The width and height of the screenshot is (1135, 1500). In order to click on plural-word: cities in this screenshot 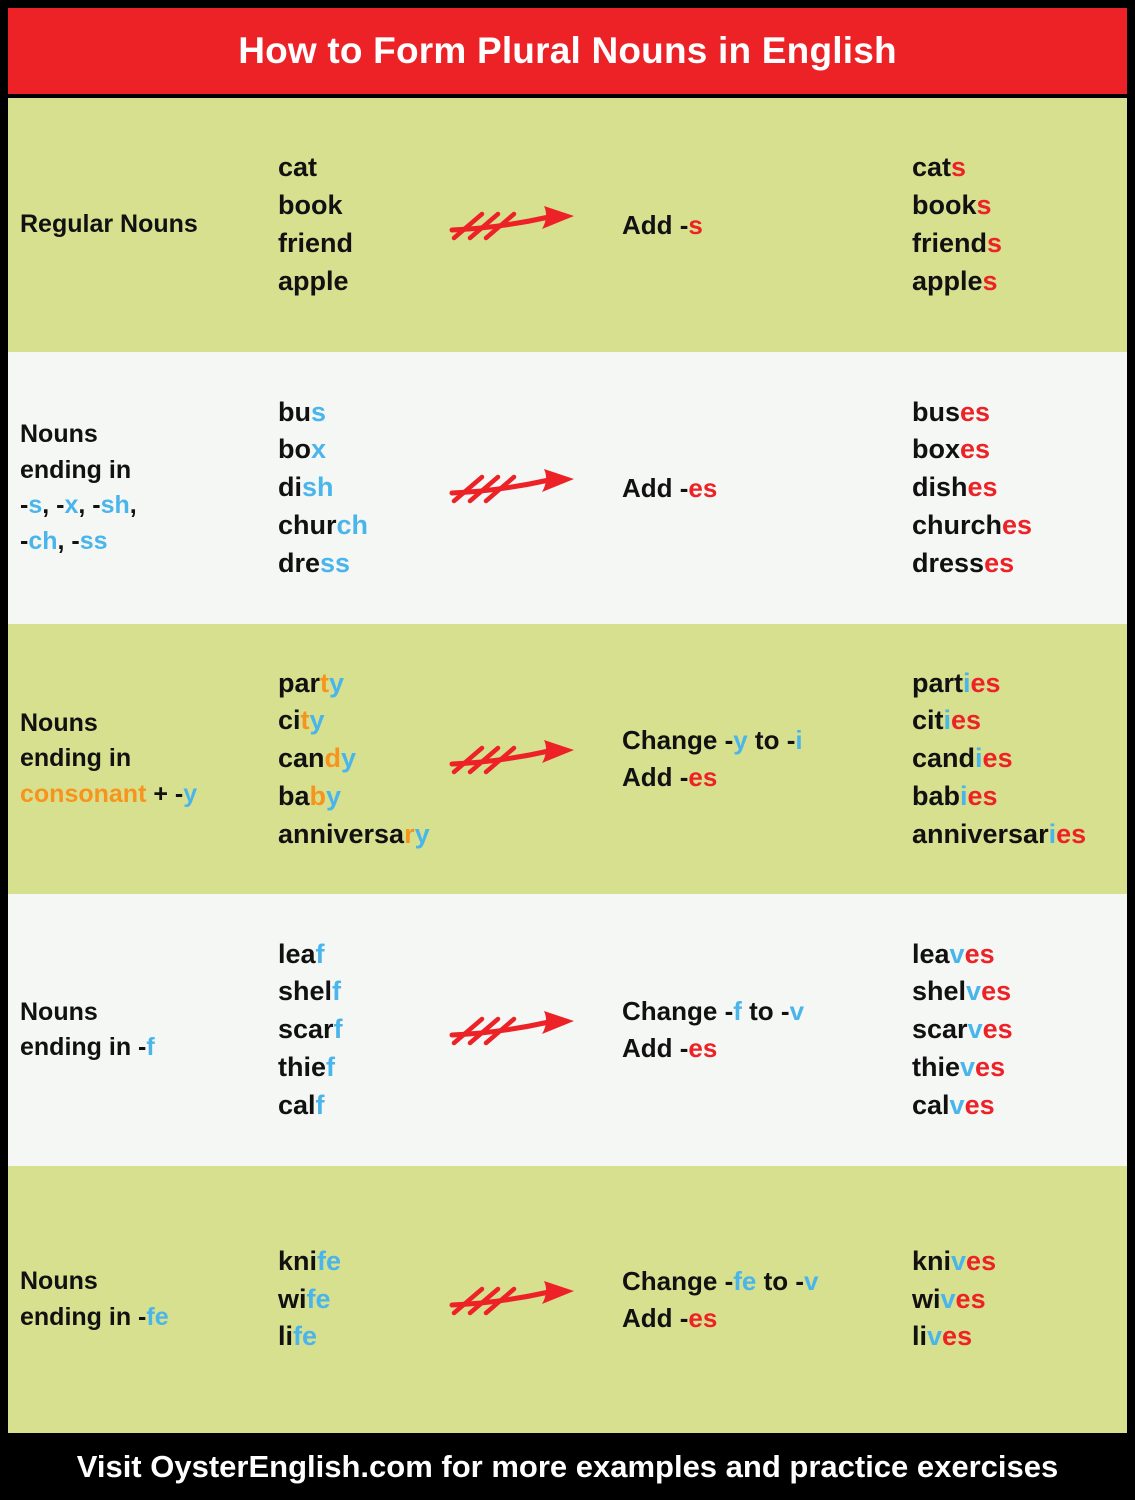, I will do `click(947, 720)`.